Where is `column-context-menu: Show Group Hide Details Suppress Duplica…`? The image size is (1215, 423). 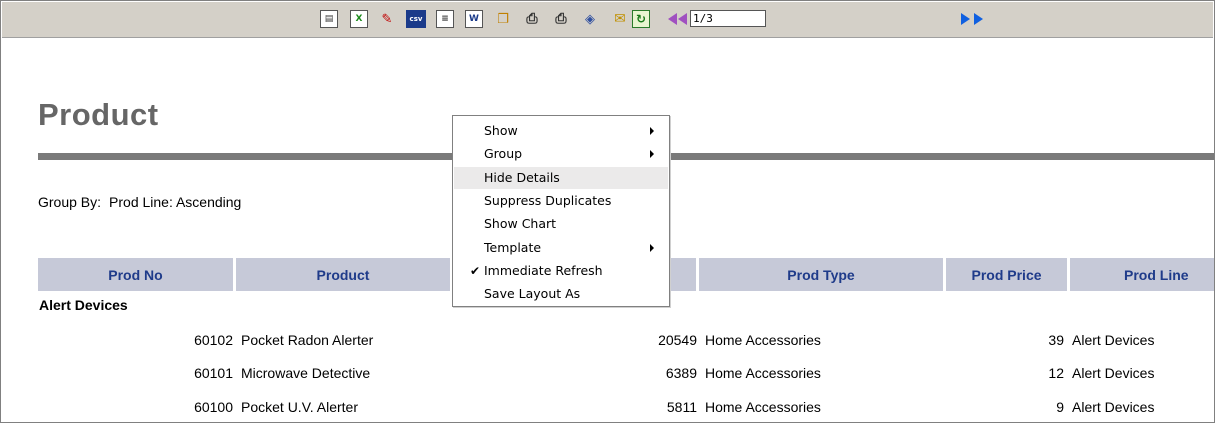
column-context-menu: Show Group Hide Details Suppress Duplica… is located at coordinates (561, 211).